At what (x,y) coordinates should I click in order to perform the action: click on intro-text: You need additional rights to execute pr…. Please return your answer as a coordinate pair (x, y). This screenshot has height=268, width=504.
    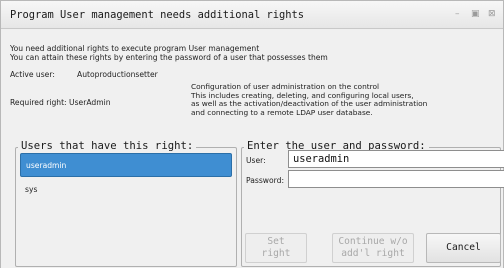
    Looking at the image, I should click on (169, 53).